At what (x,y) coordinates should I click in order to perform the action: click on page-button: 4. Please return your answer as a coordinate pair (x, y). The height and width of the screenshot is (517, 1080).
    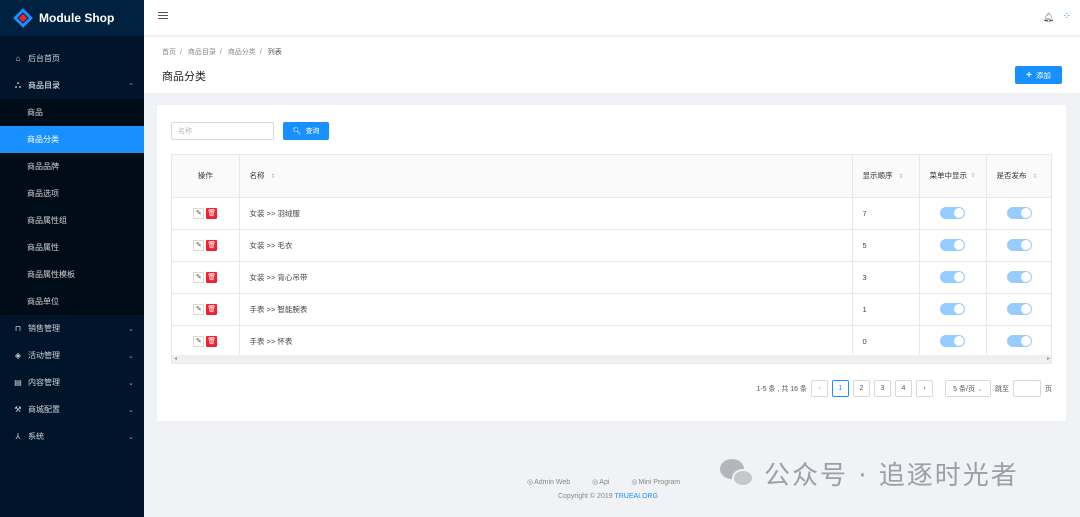
    Looking at the image, I should click on (903, 388).